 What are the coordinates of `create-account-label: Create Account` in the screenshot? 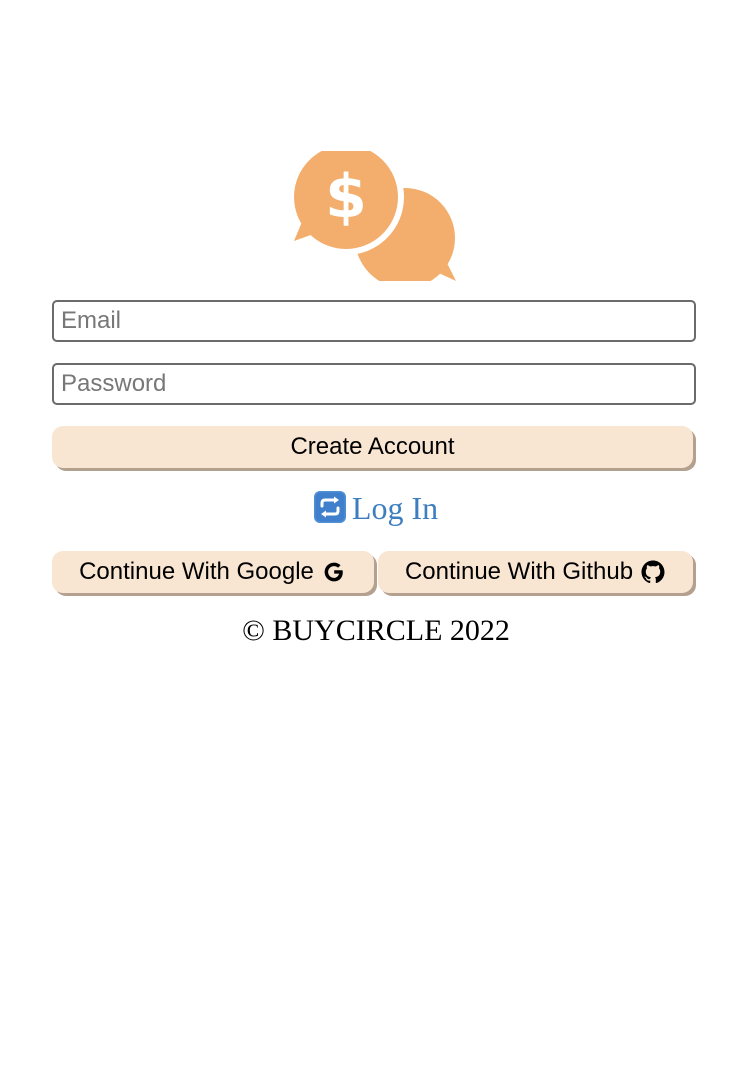 It's located at (372, 446).